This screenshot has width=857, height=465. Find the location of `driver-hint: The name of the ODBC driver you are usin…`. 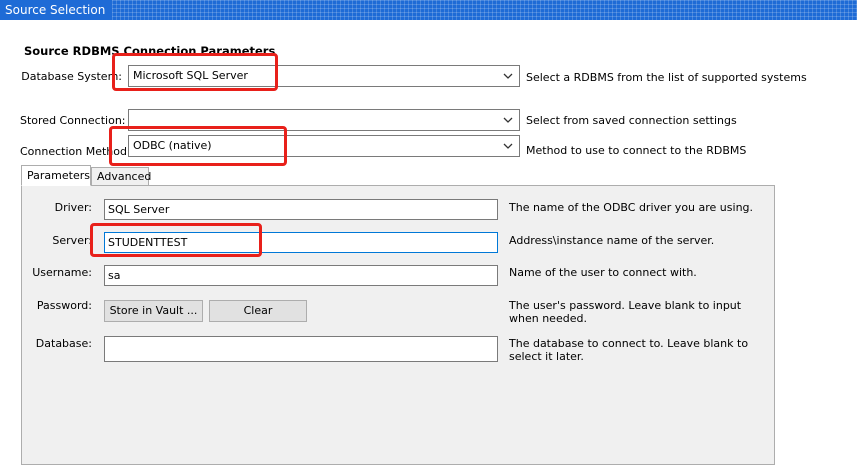

driver-hint: The name of the ODBC driver you are usin… is located at coordinates (631, 207).